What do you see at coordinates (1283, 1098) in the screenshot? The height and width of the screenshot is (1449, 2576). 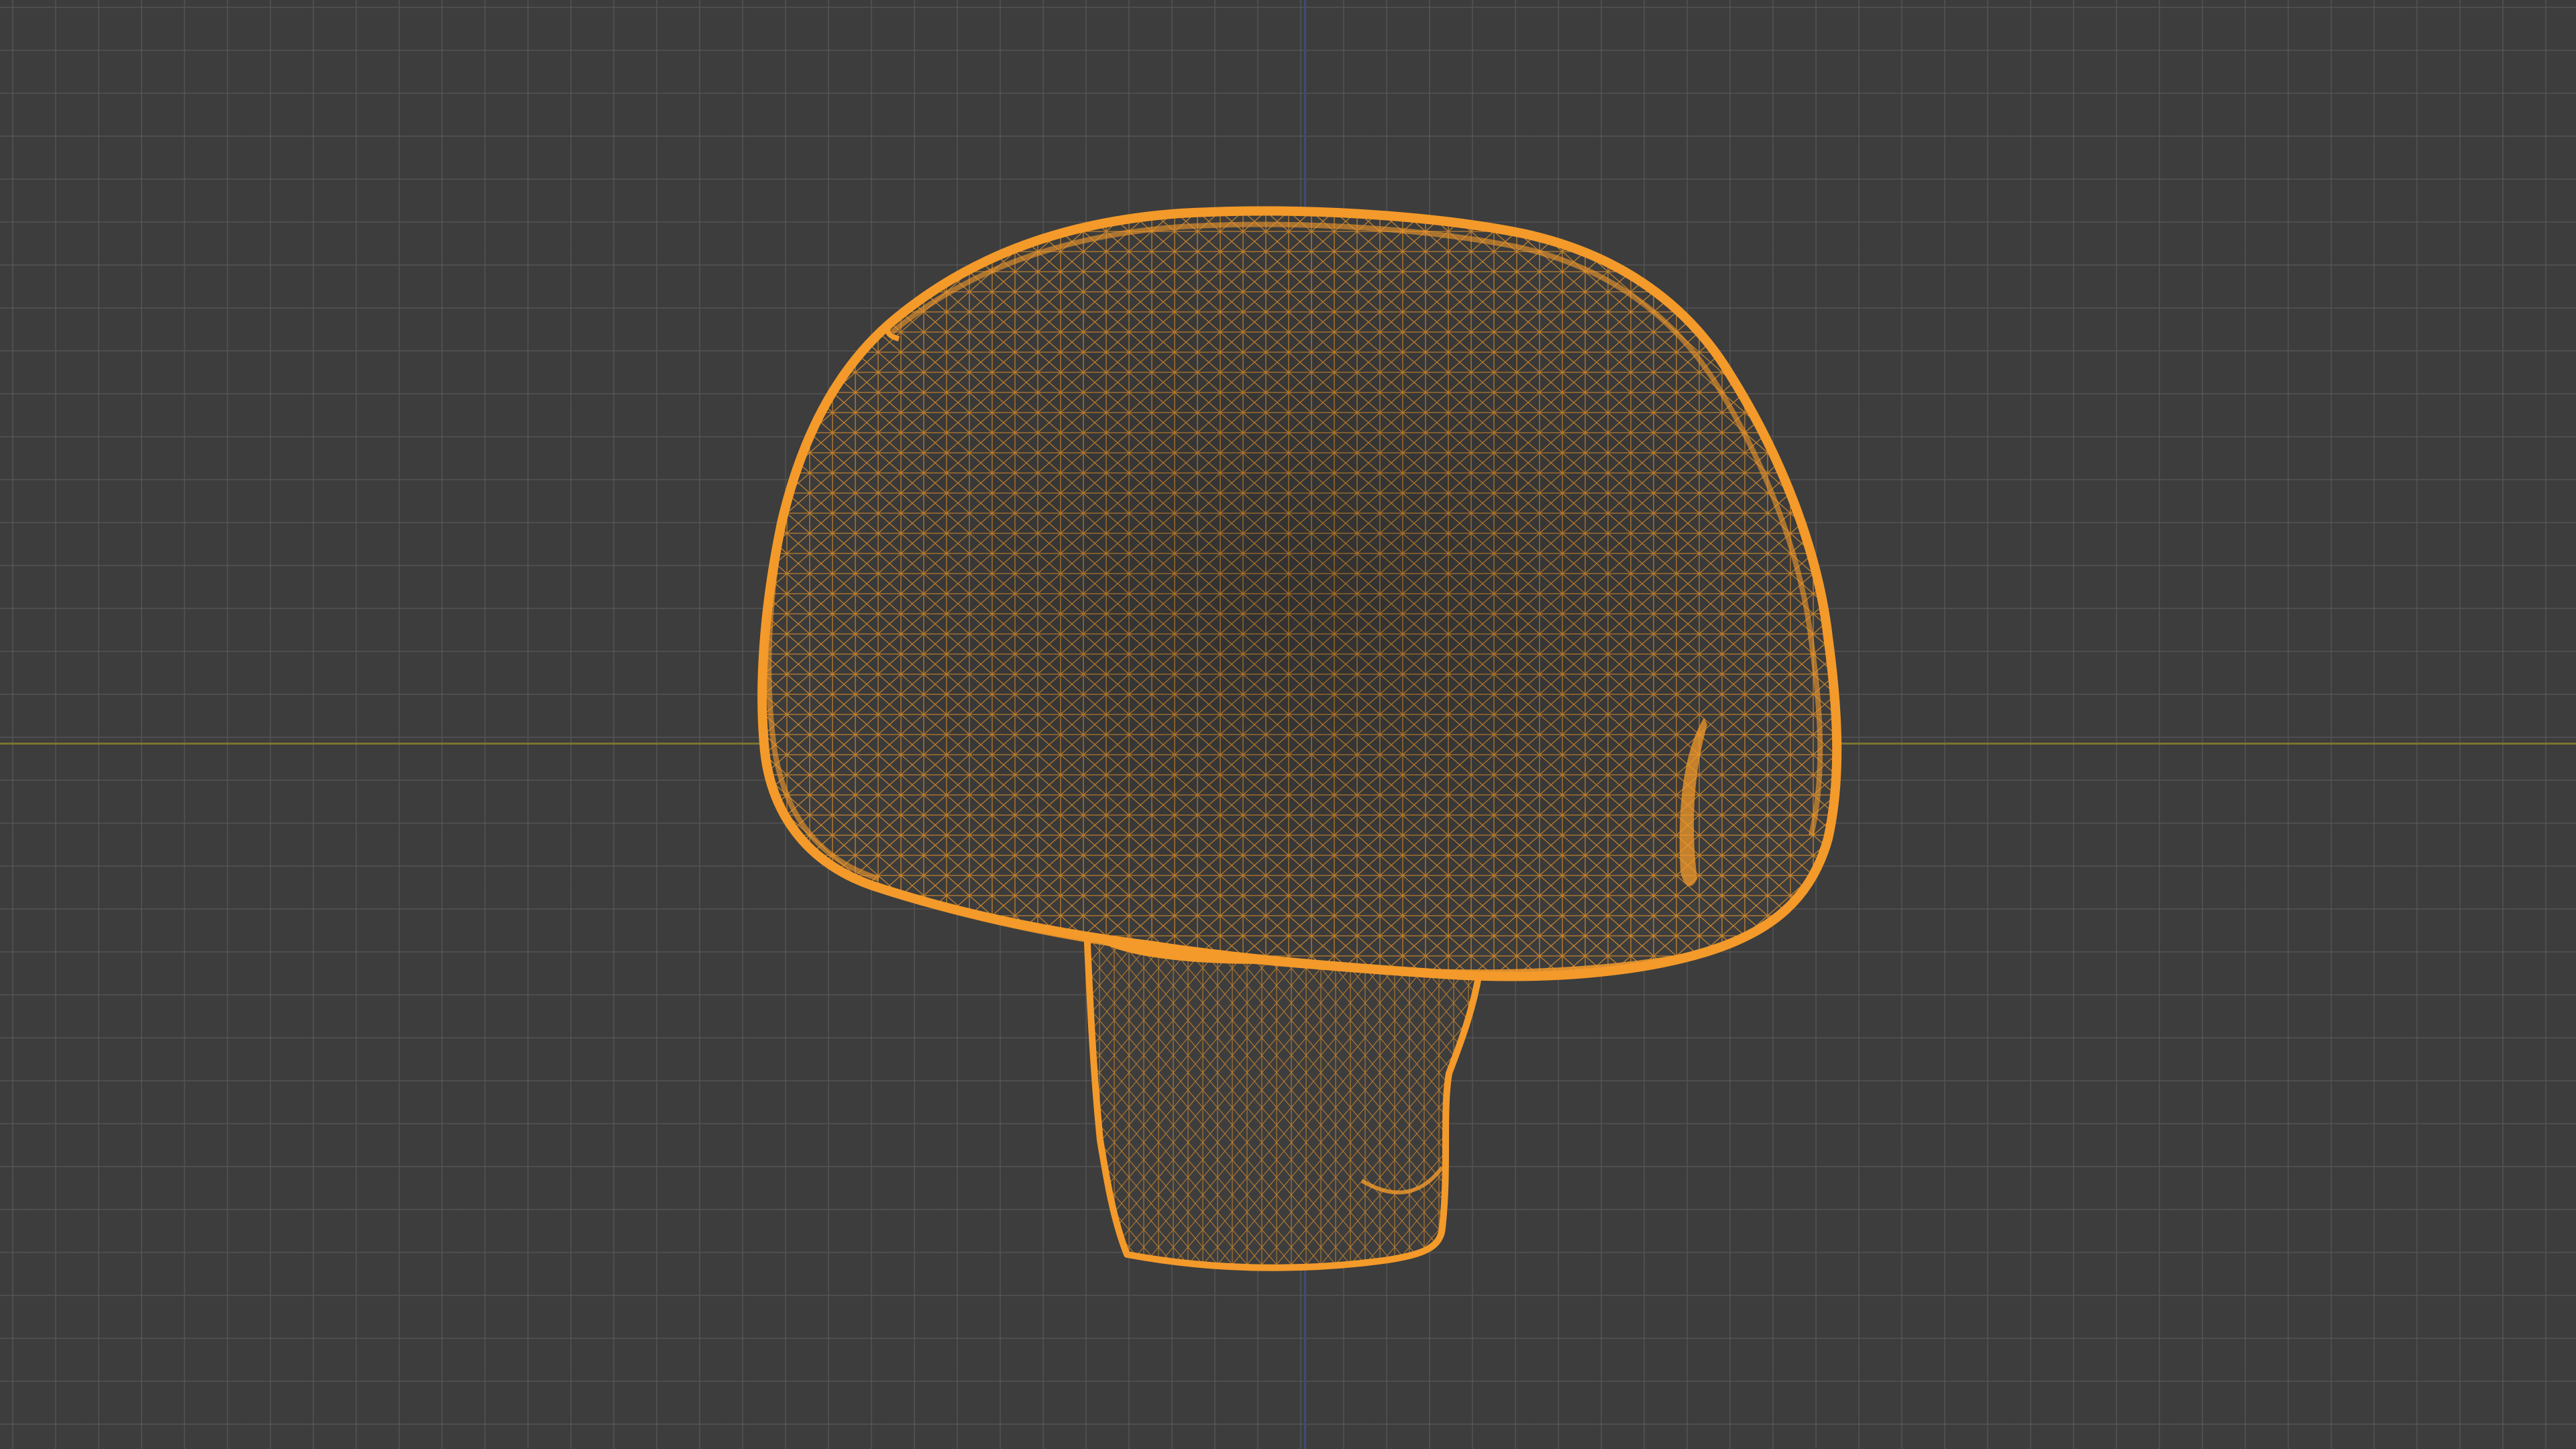 I see `mushroom-stem` at bounding box center [1283, 1098].